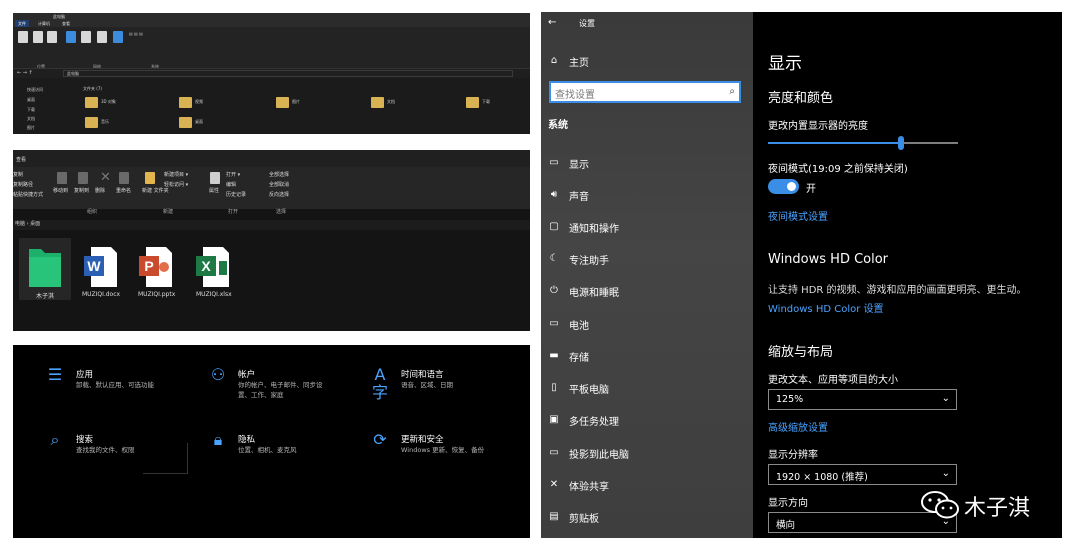 Image resolution: width=1080 pixels, height=552 pixels. I want to click on privacy-lock-icon: 🔒︎, so click(218, 440).